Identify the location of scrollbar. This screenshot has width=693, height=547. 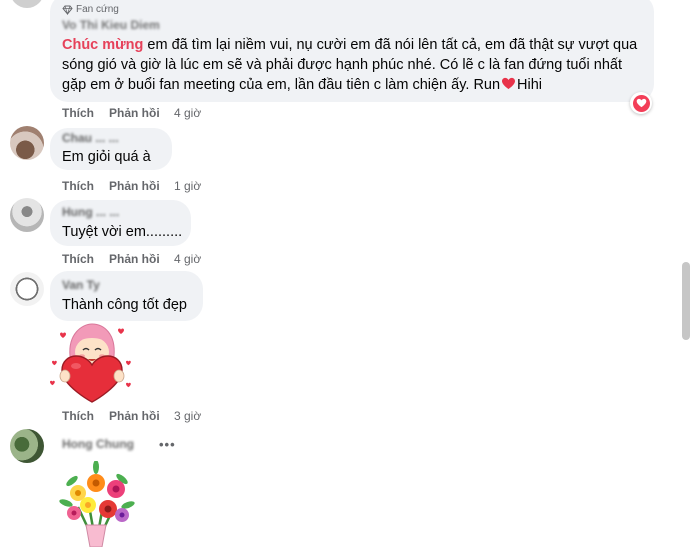
(686, 301).